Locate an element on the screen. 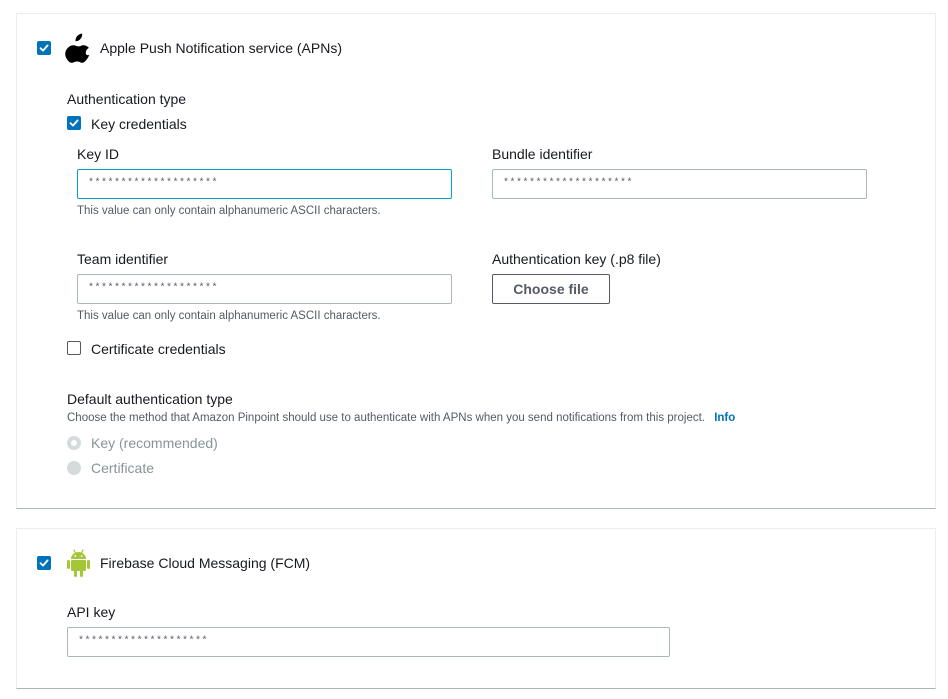 The image size is (948, 699). team-identifier-label: Team identifier is located at coordinates (123, 259).